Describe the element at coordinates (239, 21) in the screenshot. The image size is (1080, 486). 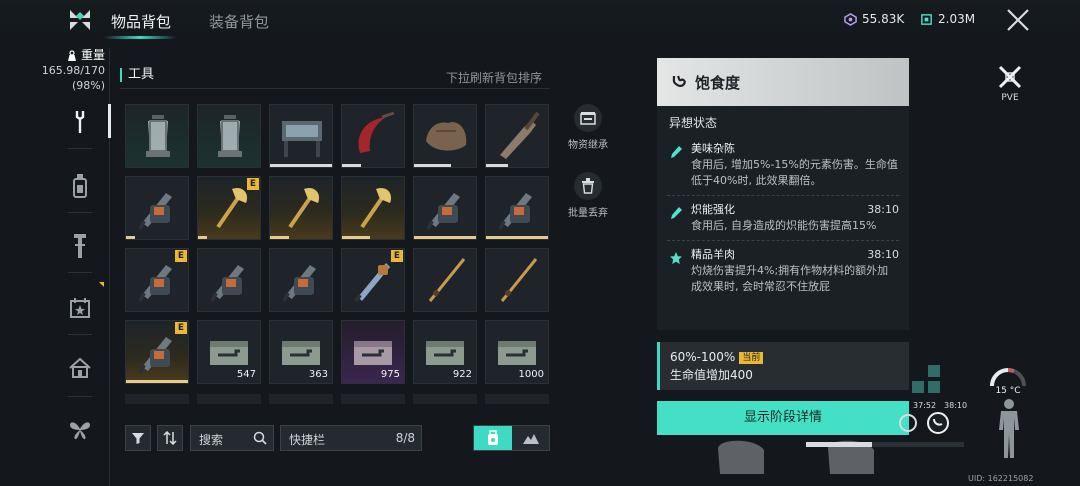
I see `tab-equipment-bag: 装备背包` at that location.